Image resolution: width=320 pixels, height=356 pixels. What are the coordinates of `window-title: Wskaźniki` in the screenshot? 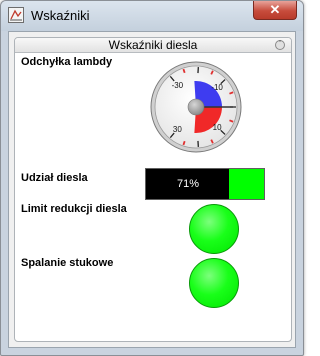 It's located at (60, 15).